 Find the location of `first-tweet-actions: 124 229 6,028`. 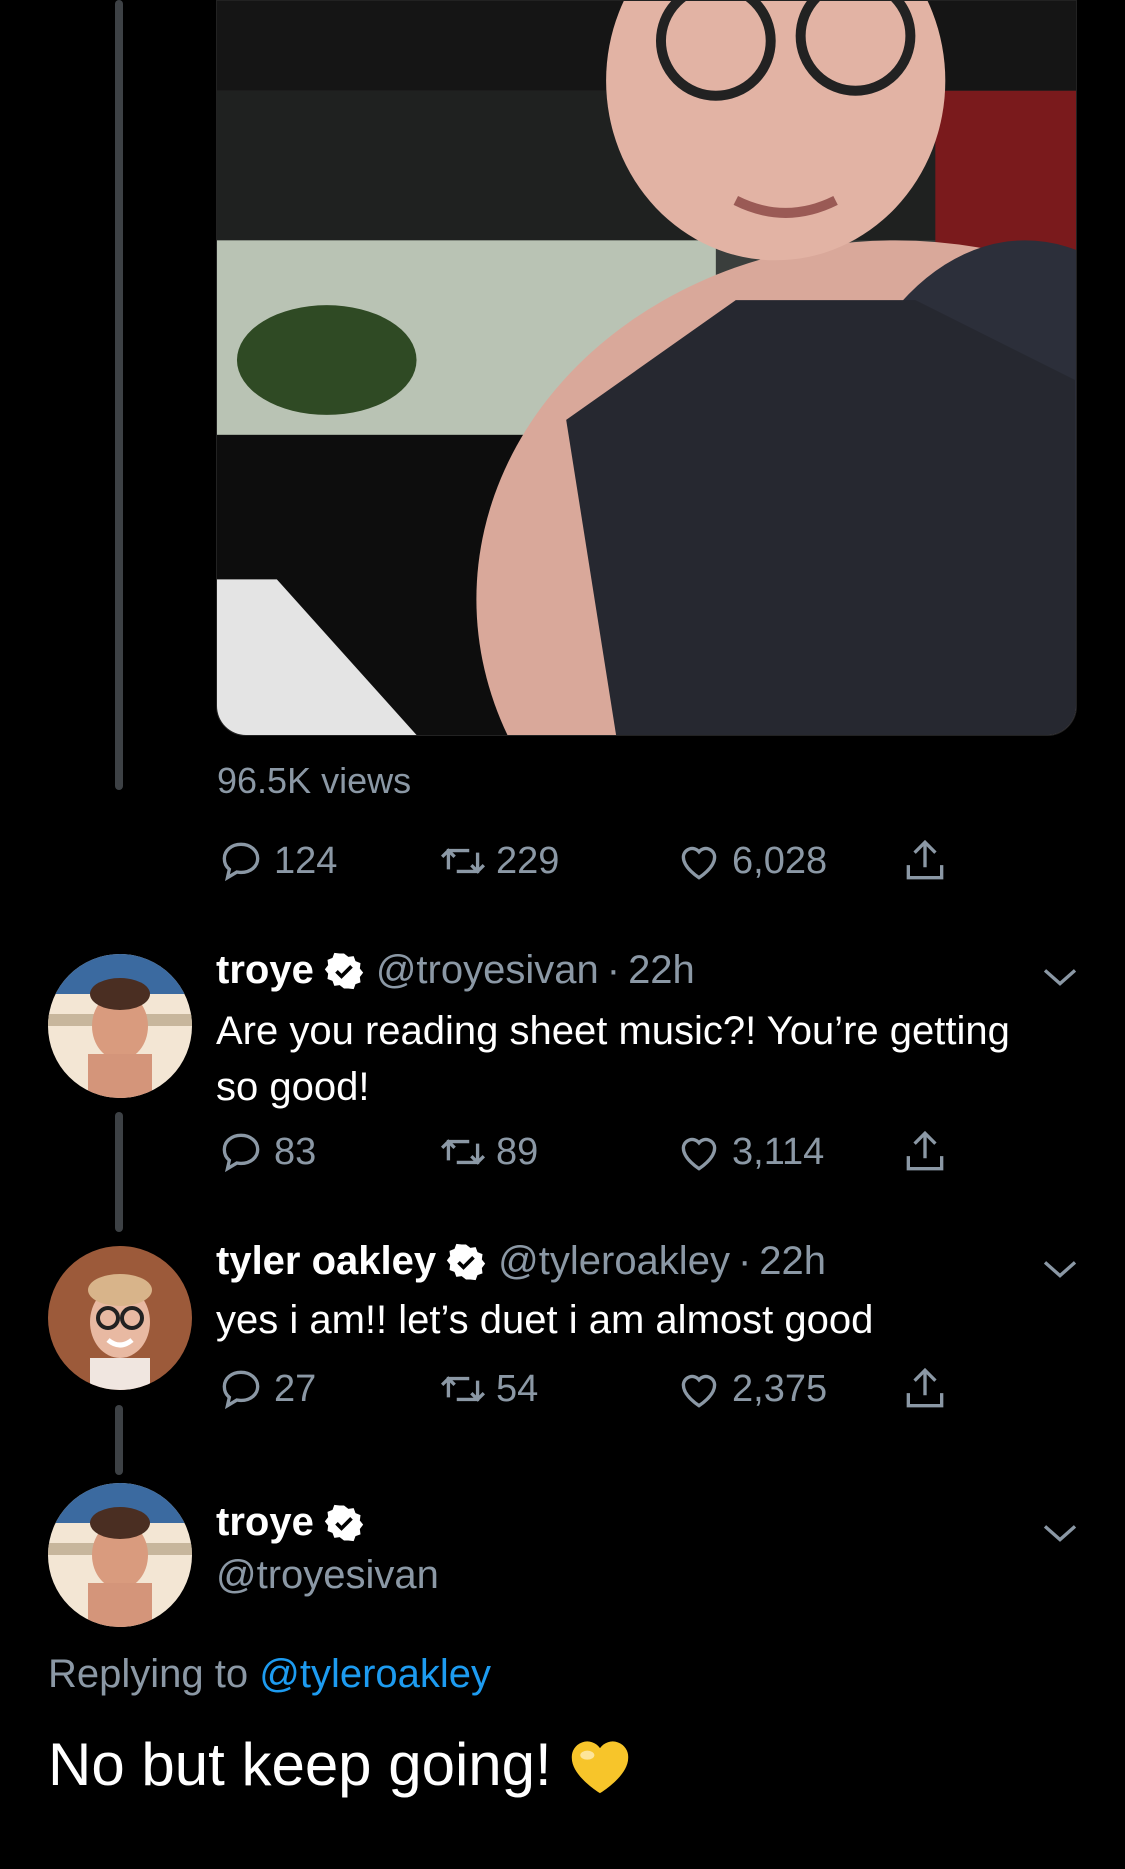

first-tweet-actions: 124 229 6,028 is located at coordinates (596, 866).